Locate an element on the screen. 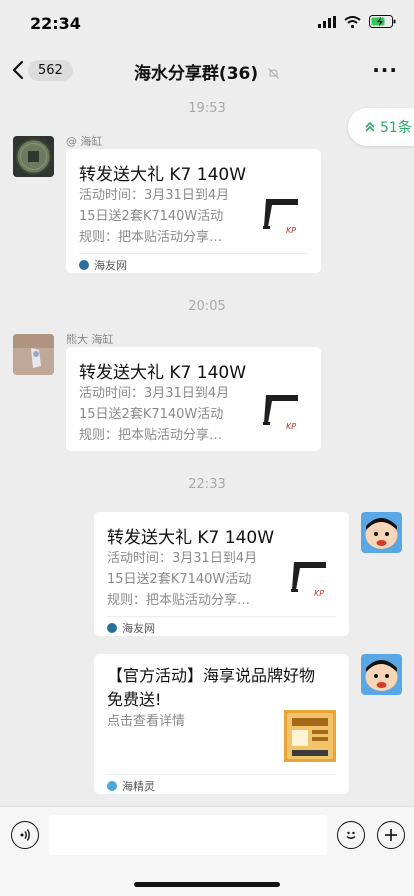 This screenshot has height=896, width=414. voice-icon is located at coordinates (25, 835).